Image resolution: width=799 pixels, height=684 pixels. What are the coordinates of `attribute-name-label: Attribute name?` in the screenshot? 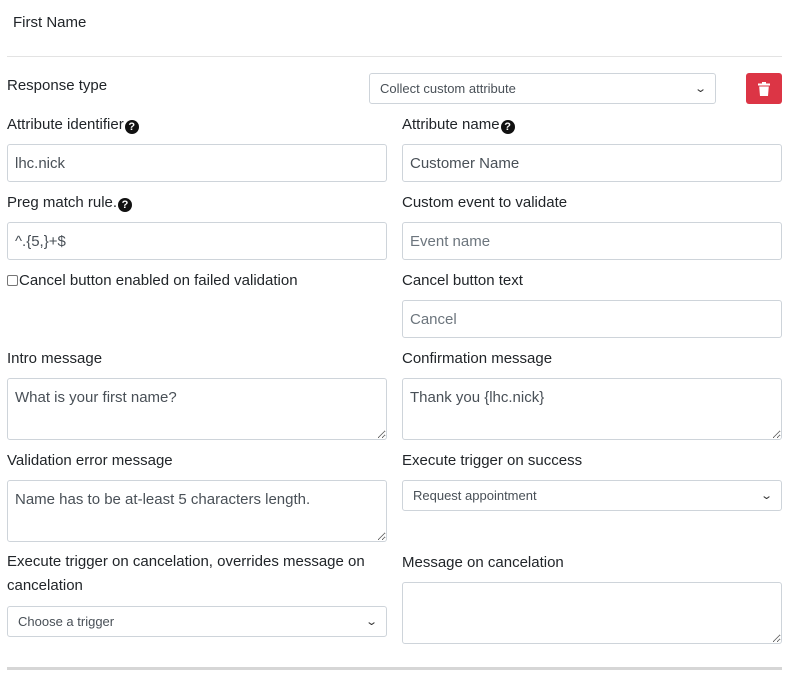 It's located at (458, 125).